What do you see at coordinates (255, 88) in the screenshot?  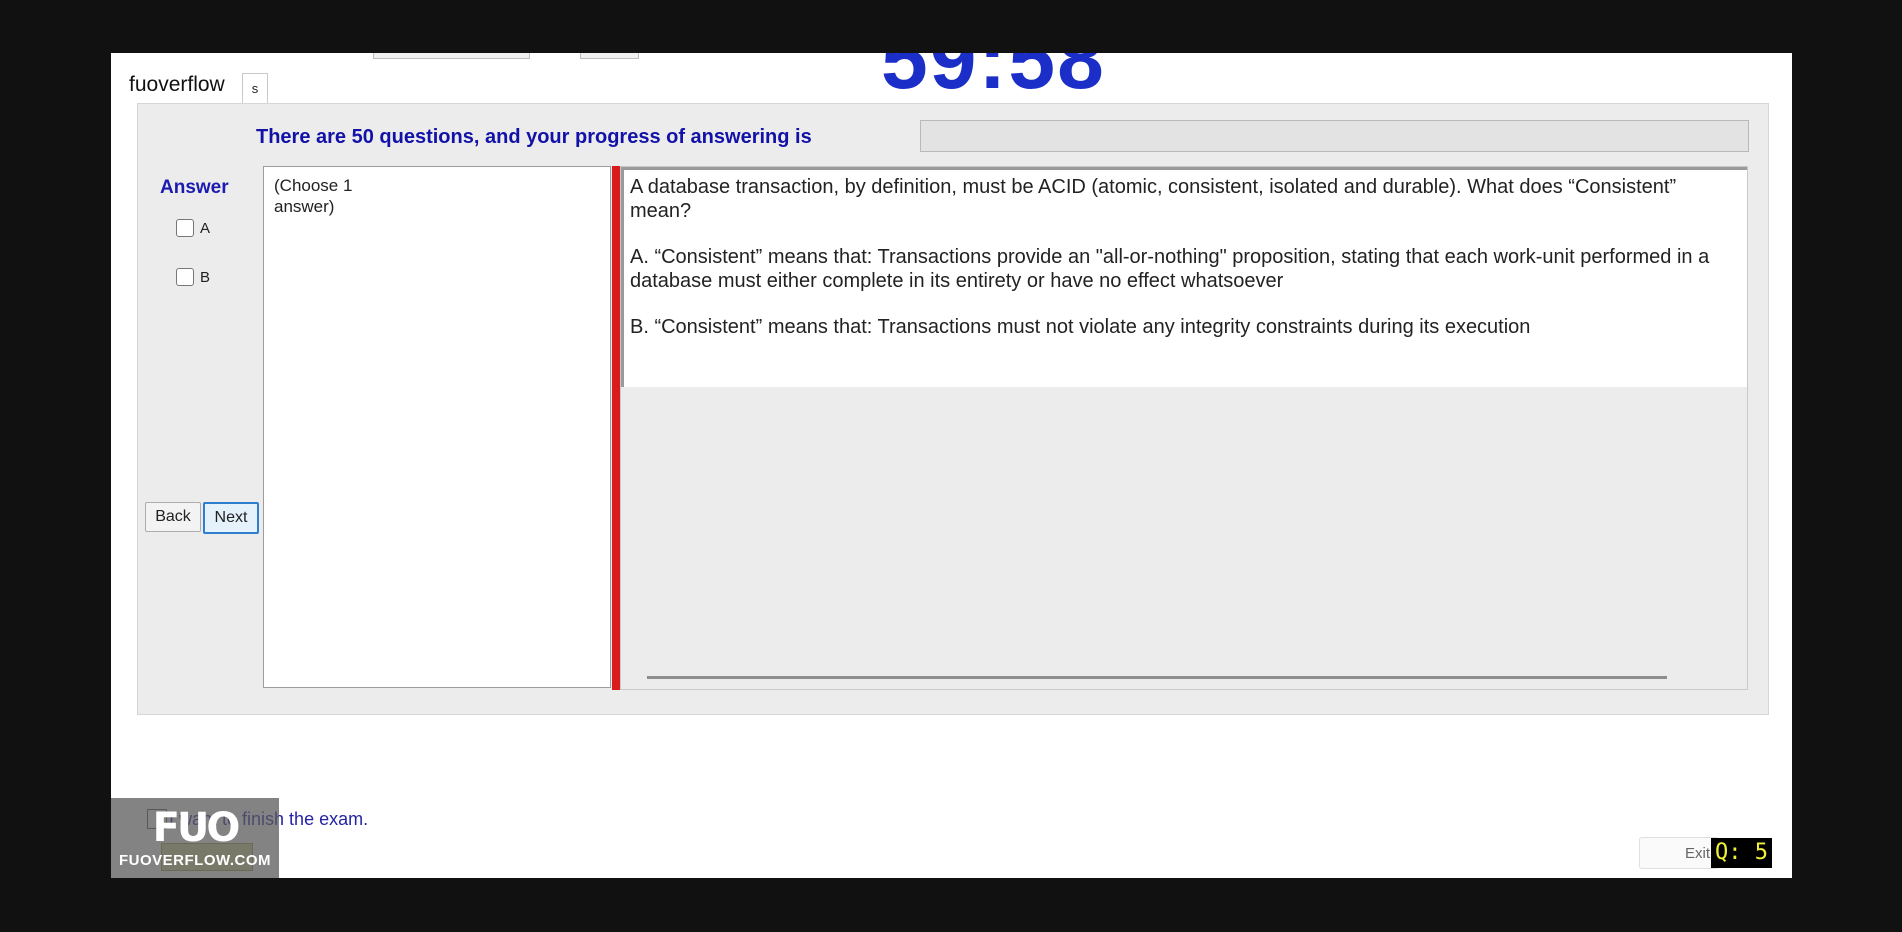 I see `tab-main: s` at bounding box center [255, 88].